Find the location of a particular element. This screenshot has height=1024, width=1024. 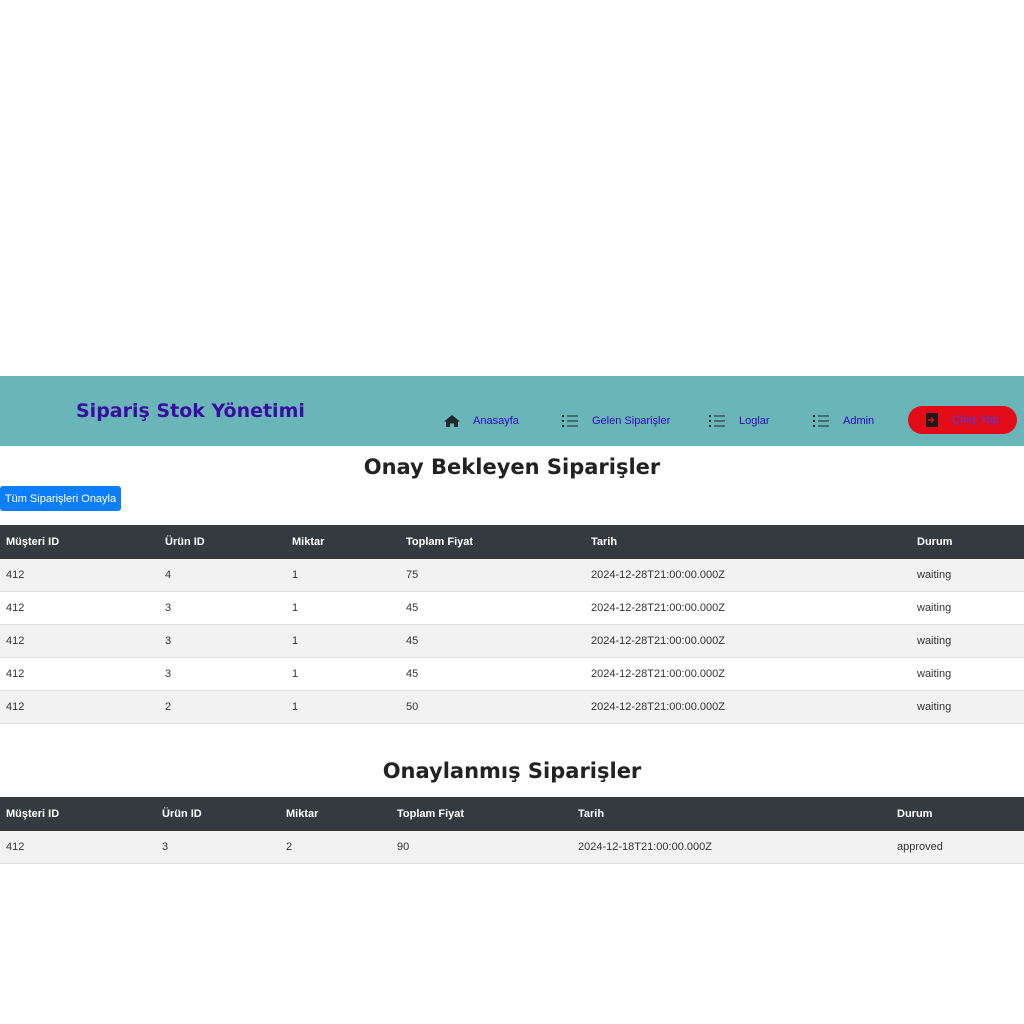

home-icon is located at coordinates (452, 421).